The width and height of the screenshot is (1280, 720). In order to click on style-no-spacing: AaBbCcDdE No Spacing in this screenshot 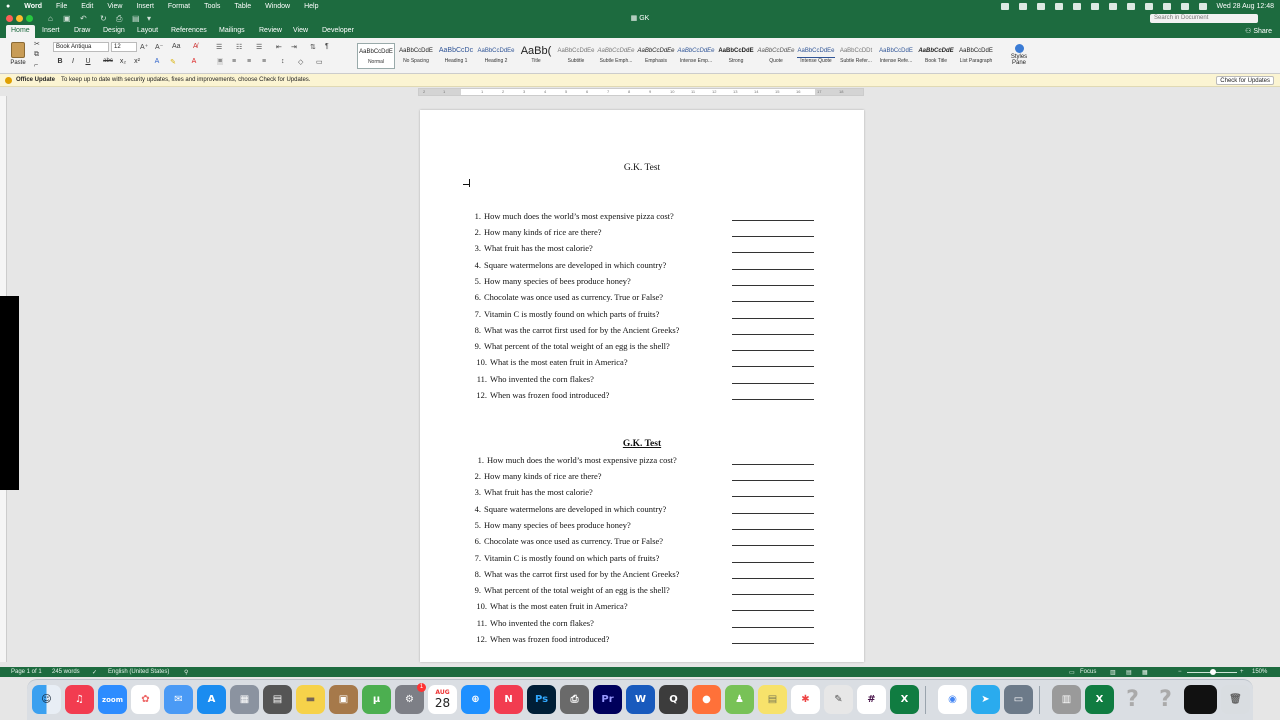, I will do `click(416, 56)`.